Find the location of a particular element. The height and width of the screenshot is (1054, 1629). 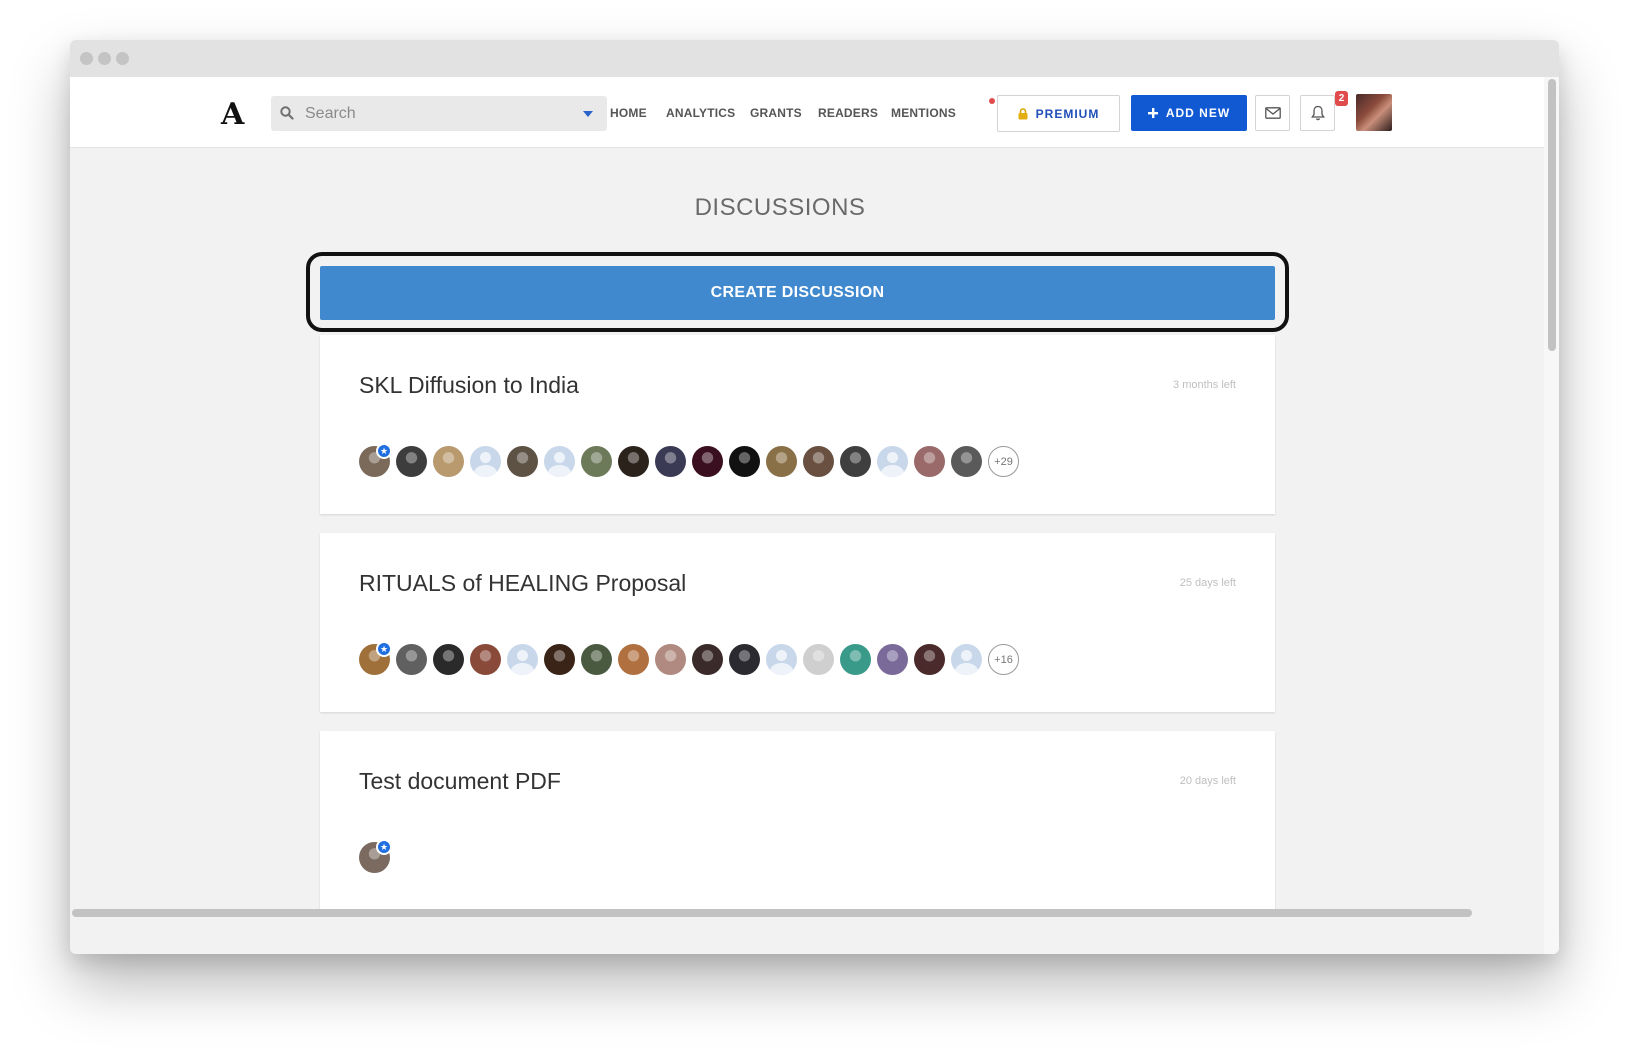

window-zoom-dot is located at coordinates (122, 58).